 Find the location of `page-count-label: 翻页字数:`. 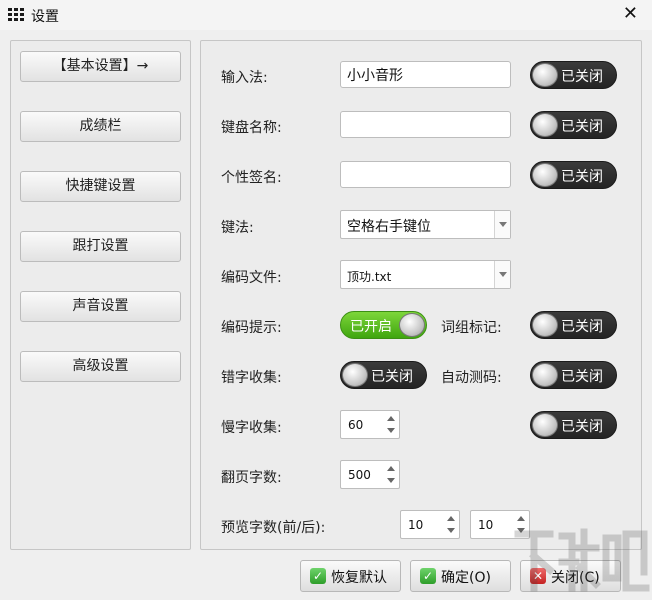

page-count-label: 翻页字数: is located at coordinates (251, 478).